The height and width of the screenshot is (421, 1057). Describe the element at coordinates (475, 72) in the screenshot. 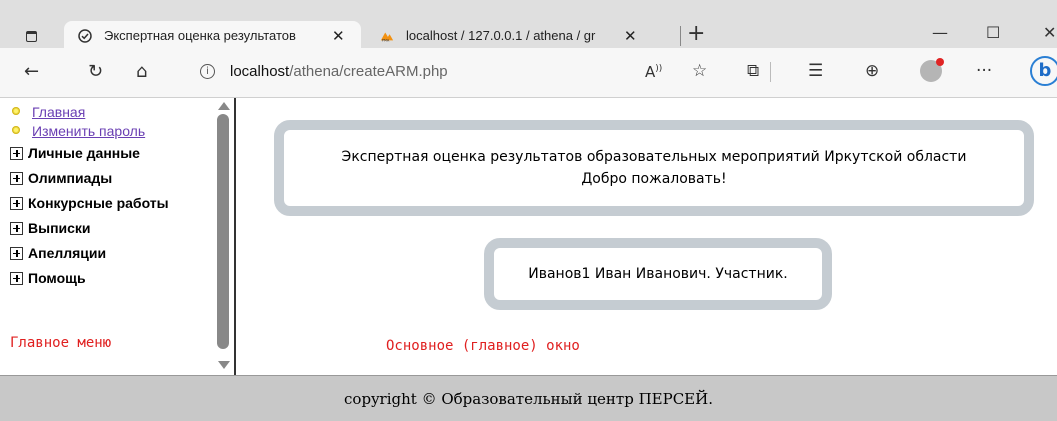

I see `address-bar: i localhost/athena/createARM.php` at that location.